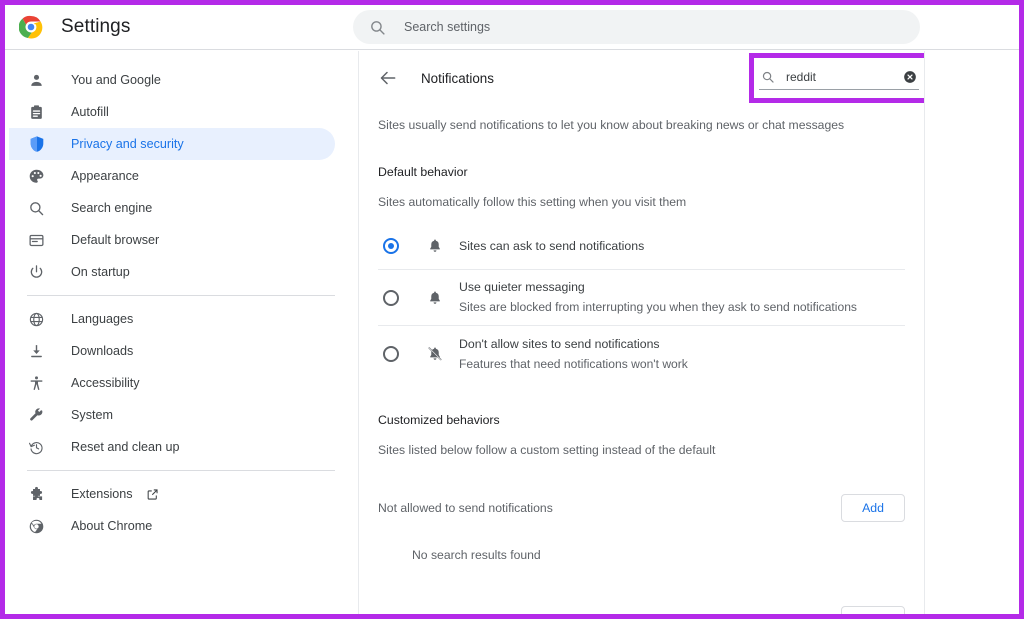 The height and width of the screenshot is (619, 1024). Describe the element at coordinates (30, 27) in the screenshot. I see `chrome-logo-icon` at that location.